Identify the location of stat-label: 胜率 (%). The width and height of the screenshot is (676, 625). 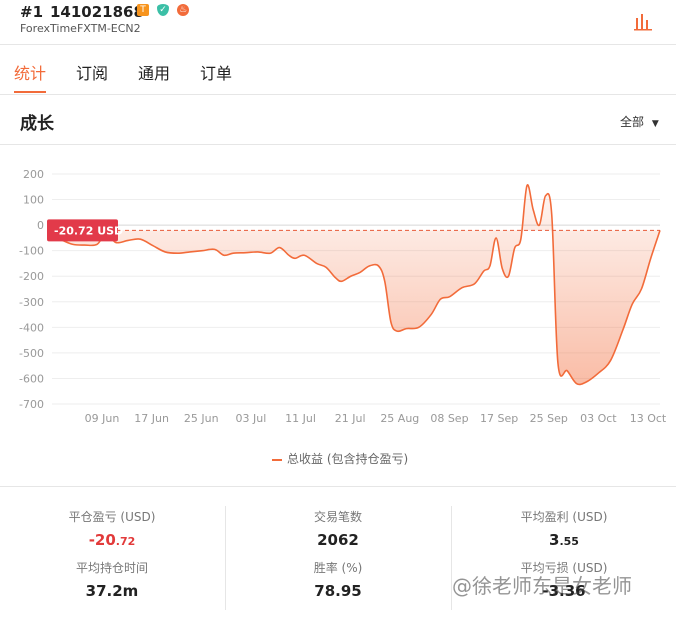
(338, 568).